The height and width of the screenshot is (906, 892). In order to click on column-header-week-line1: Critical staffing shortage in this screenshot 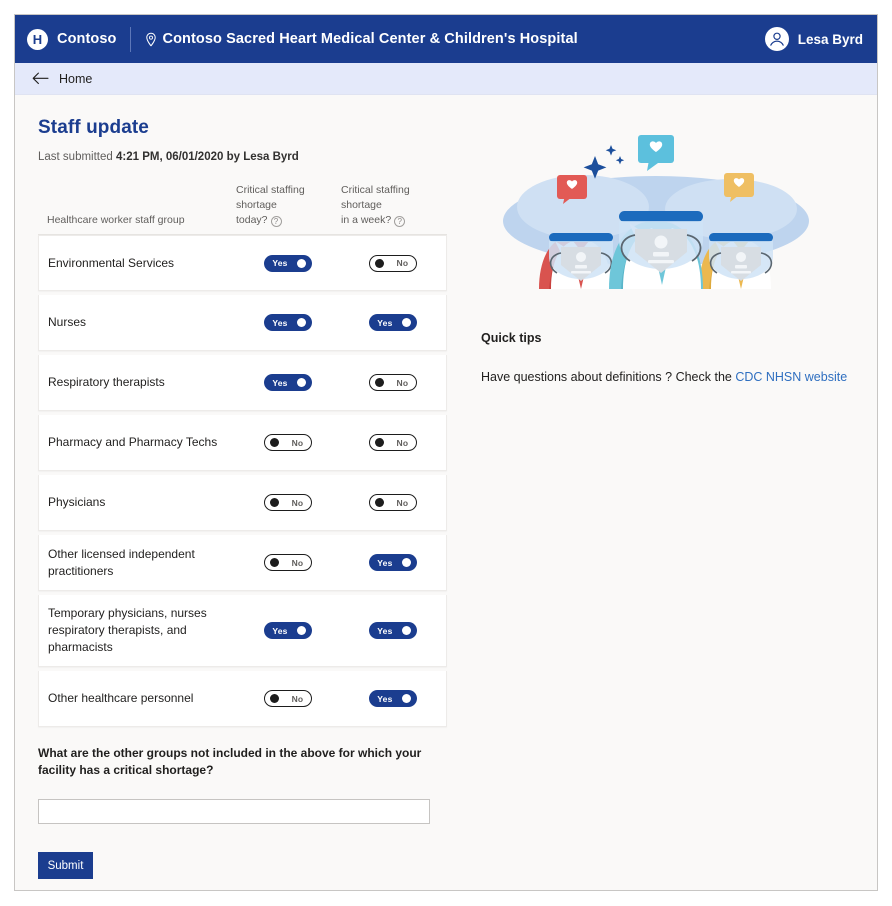, I will do `click(375, 197)`.